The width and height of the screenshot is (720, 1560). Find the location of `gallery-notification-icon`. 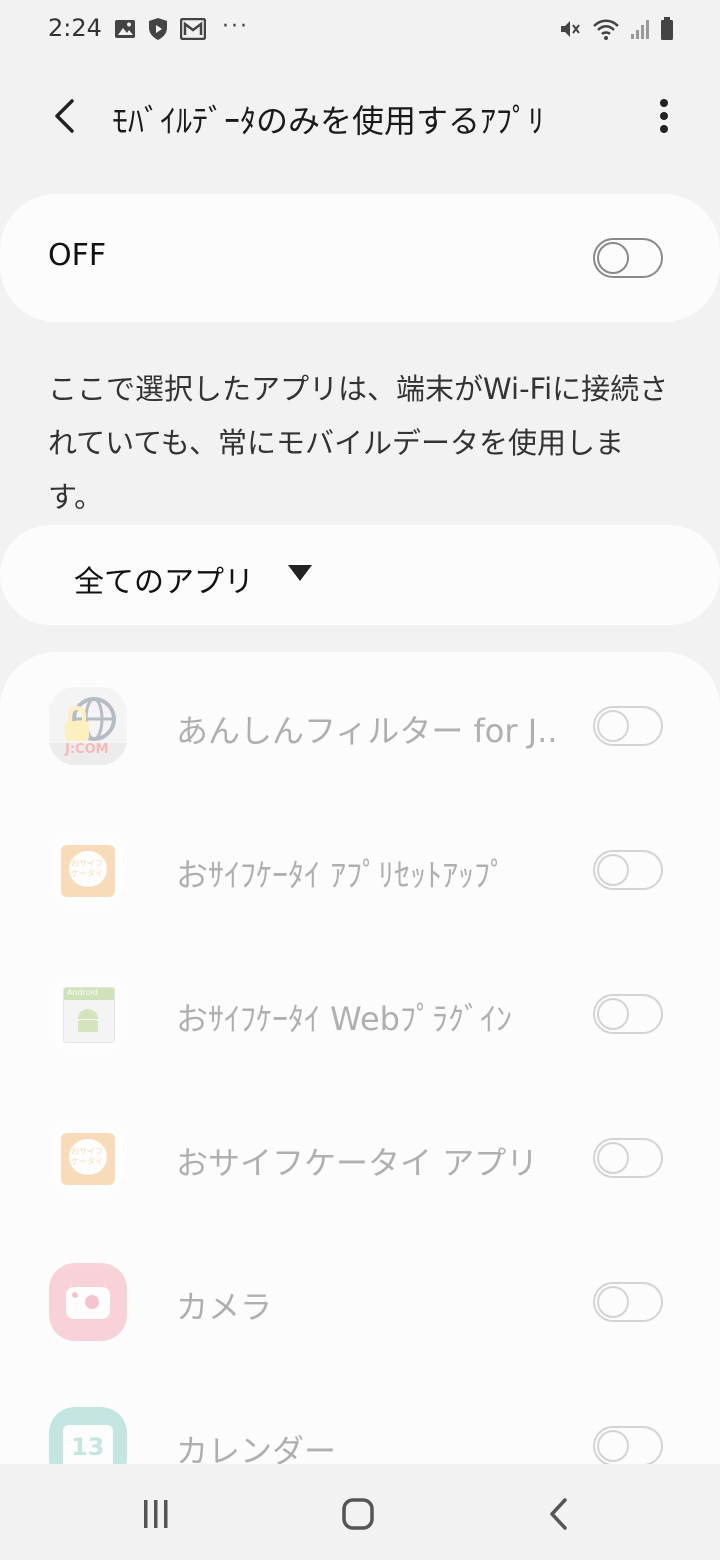

gallery-notification-icon is located at coordinates (125, 29).